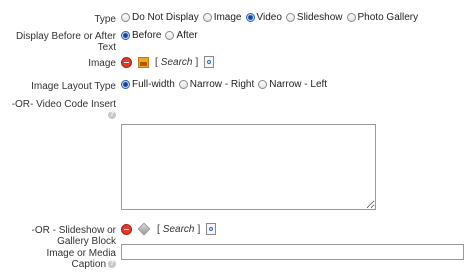 The height and width of the screenshot is (273, 474). Describe the element at coordinates (126, 229) in the screenshot. I see `remove-slideshow-icon` at that location.